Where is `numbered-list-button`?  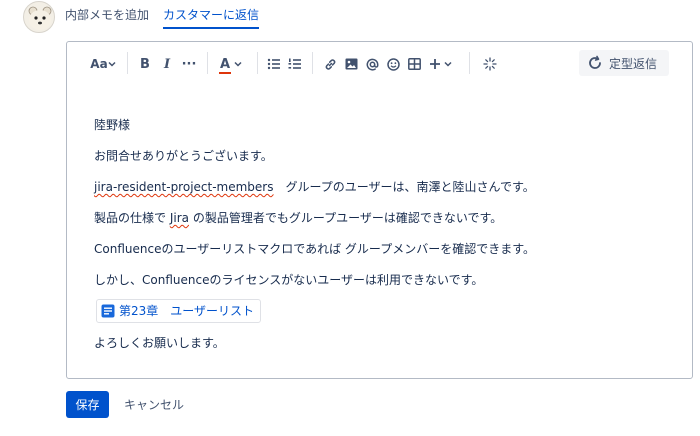
numbered-list-button is located at coordinates (295, 64).